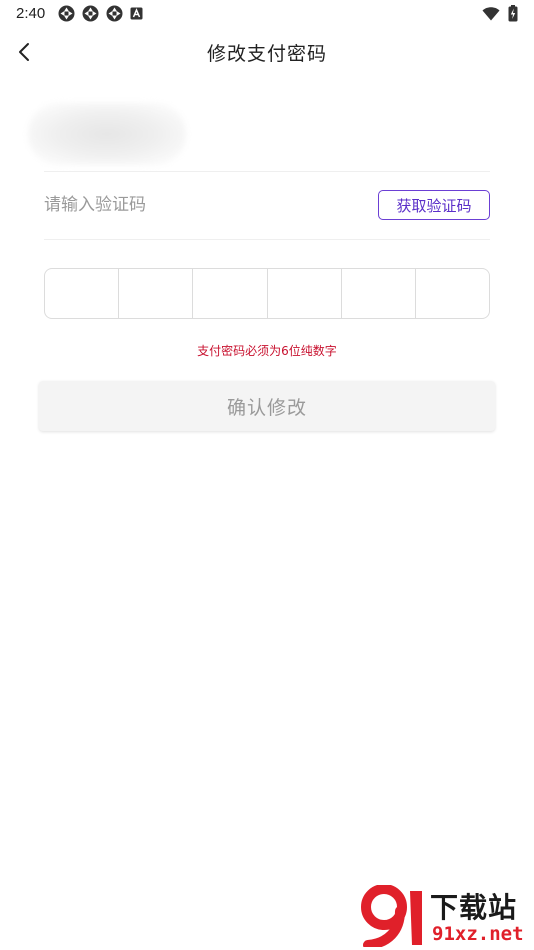  I want to click on notification-icons, so click(100, 13).